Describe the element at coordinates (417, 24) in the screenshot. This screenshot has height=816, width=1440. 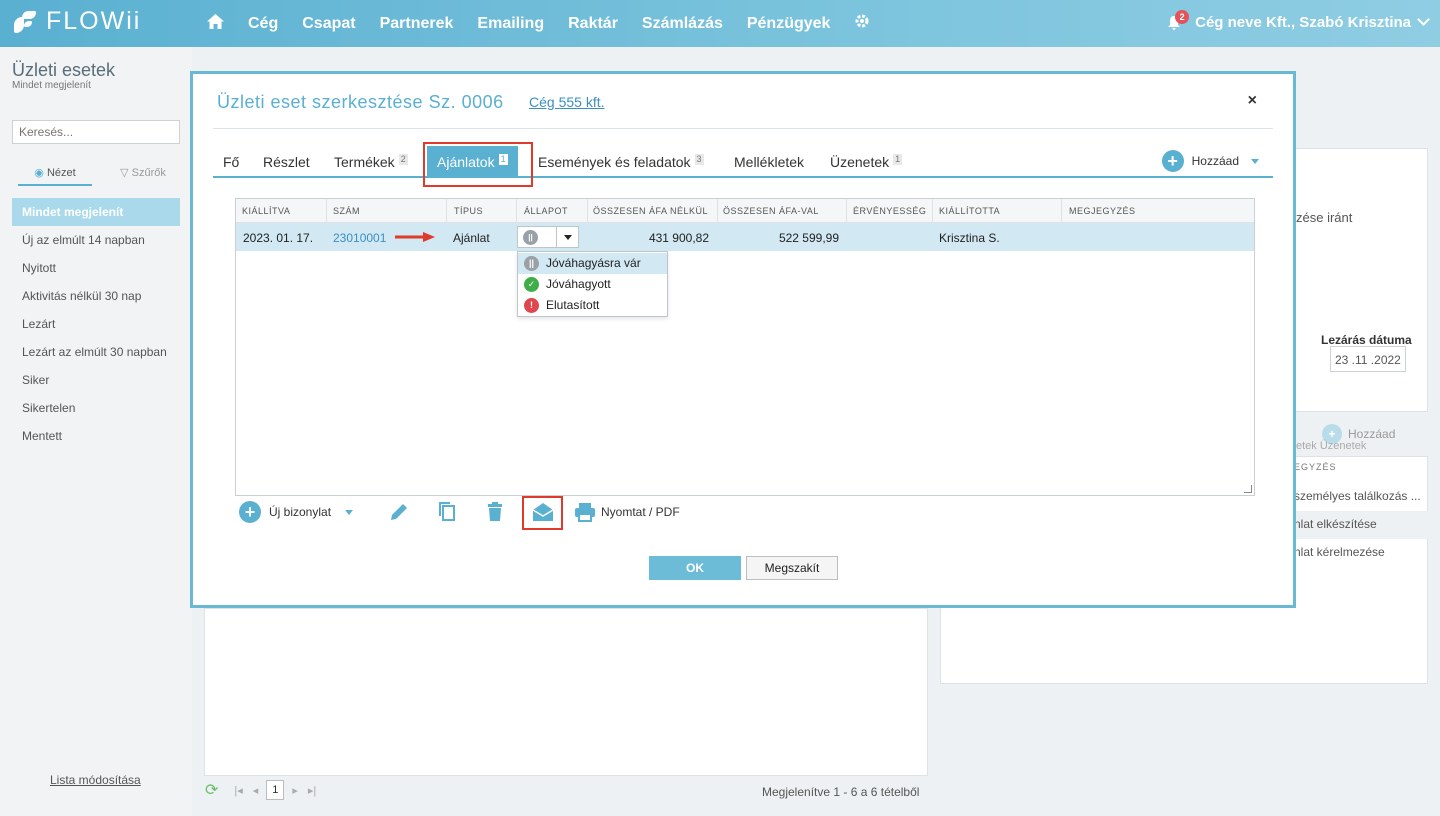
I see `nav-partnerek: Partnerek` at that location.